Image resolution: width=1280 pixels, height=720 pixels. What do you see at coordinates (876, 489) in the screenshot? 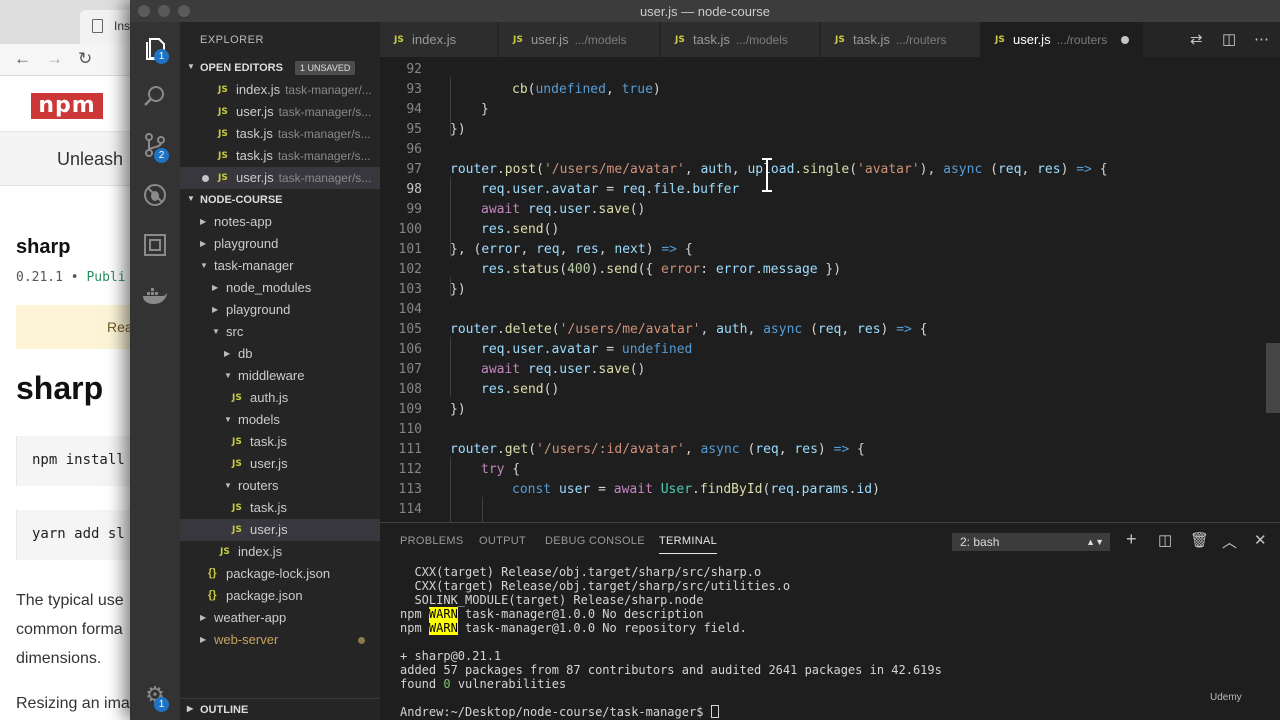
I see `token: )` at bounding box center [876, 489].